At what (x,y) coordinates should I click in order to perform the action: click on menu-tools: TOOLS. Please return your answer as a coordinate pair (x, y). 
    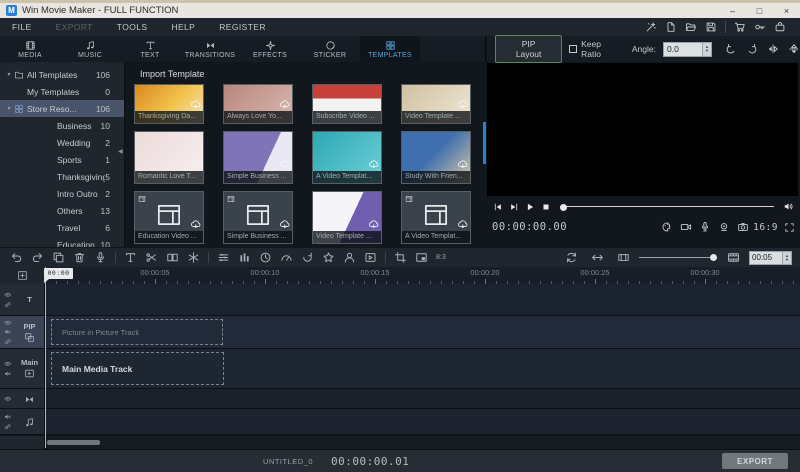
    Looking at the image, I should click on (132, 27).